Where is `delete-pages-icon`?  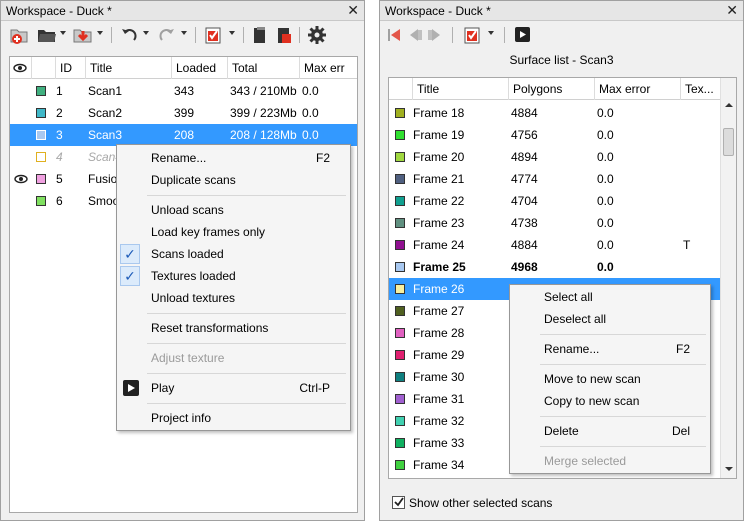 delete-pages-icon is located at coordinates (284, 35).